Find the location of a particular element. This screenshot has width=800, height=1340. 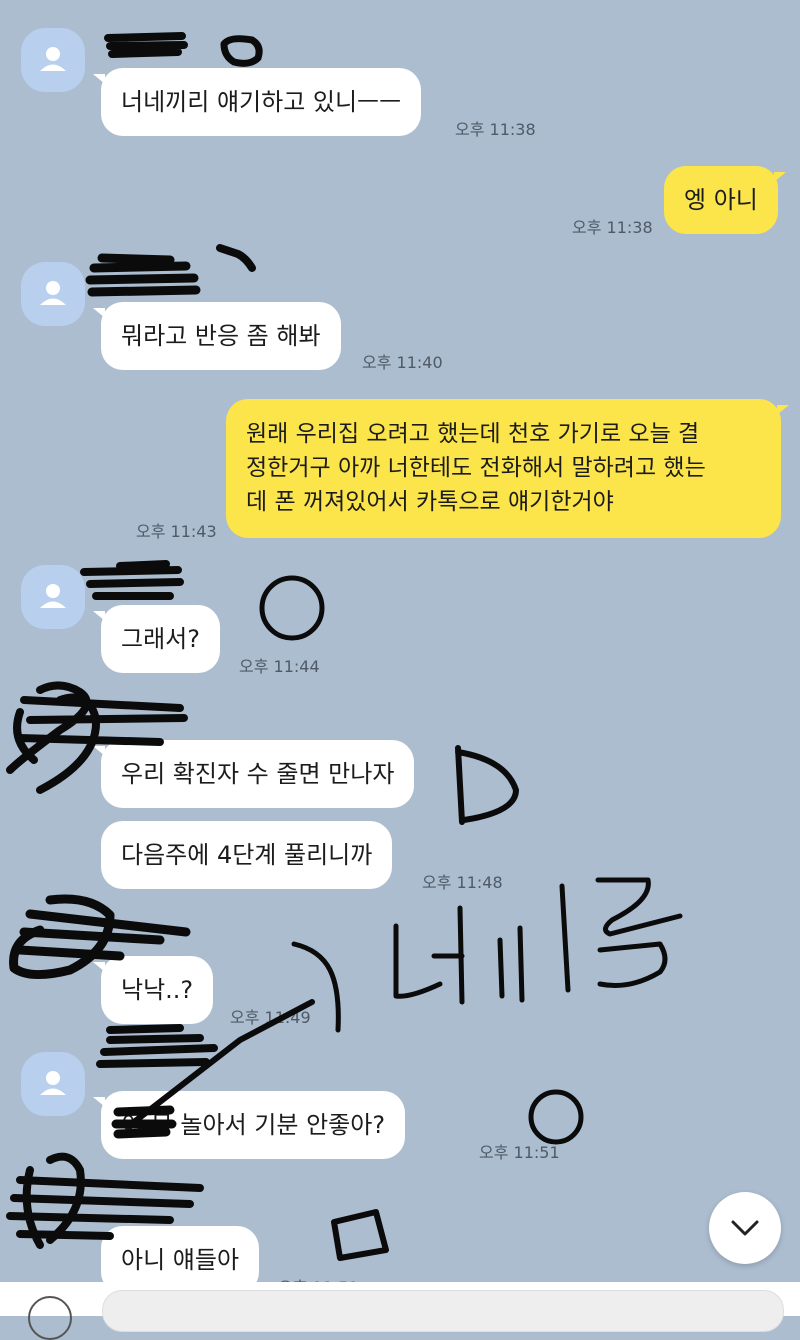

message-text: 아니 얘들아 is located at coordinates (180, 1260).